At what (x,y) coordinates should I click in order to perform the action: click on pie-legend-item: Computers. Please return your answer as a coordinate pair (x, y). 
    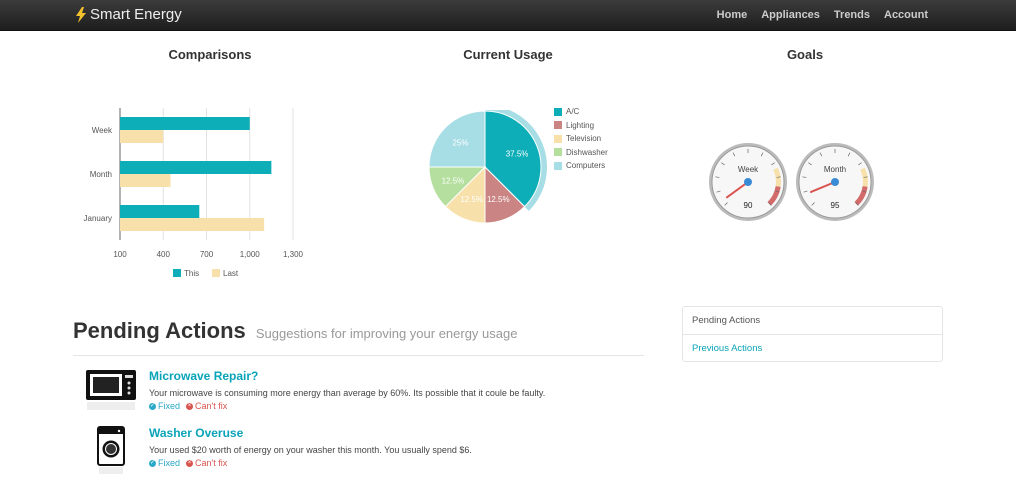
    Looking at the image, I should click on (579, 165).